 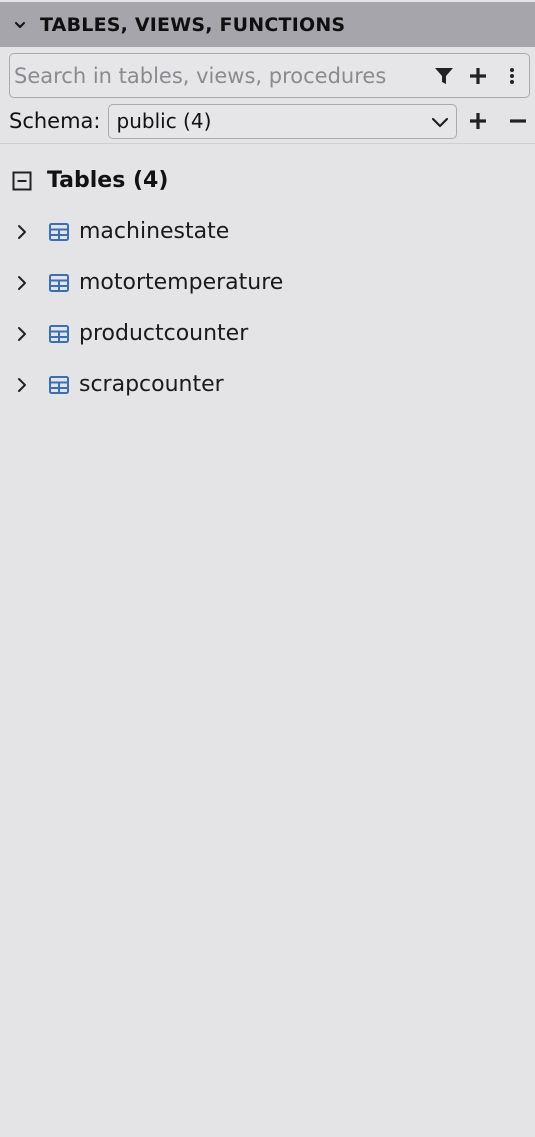 I want to click on filter-icon, so click(x=444, y=75).